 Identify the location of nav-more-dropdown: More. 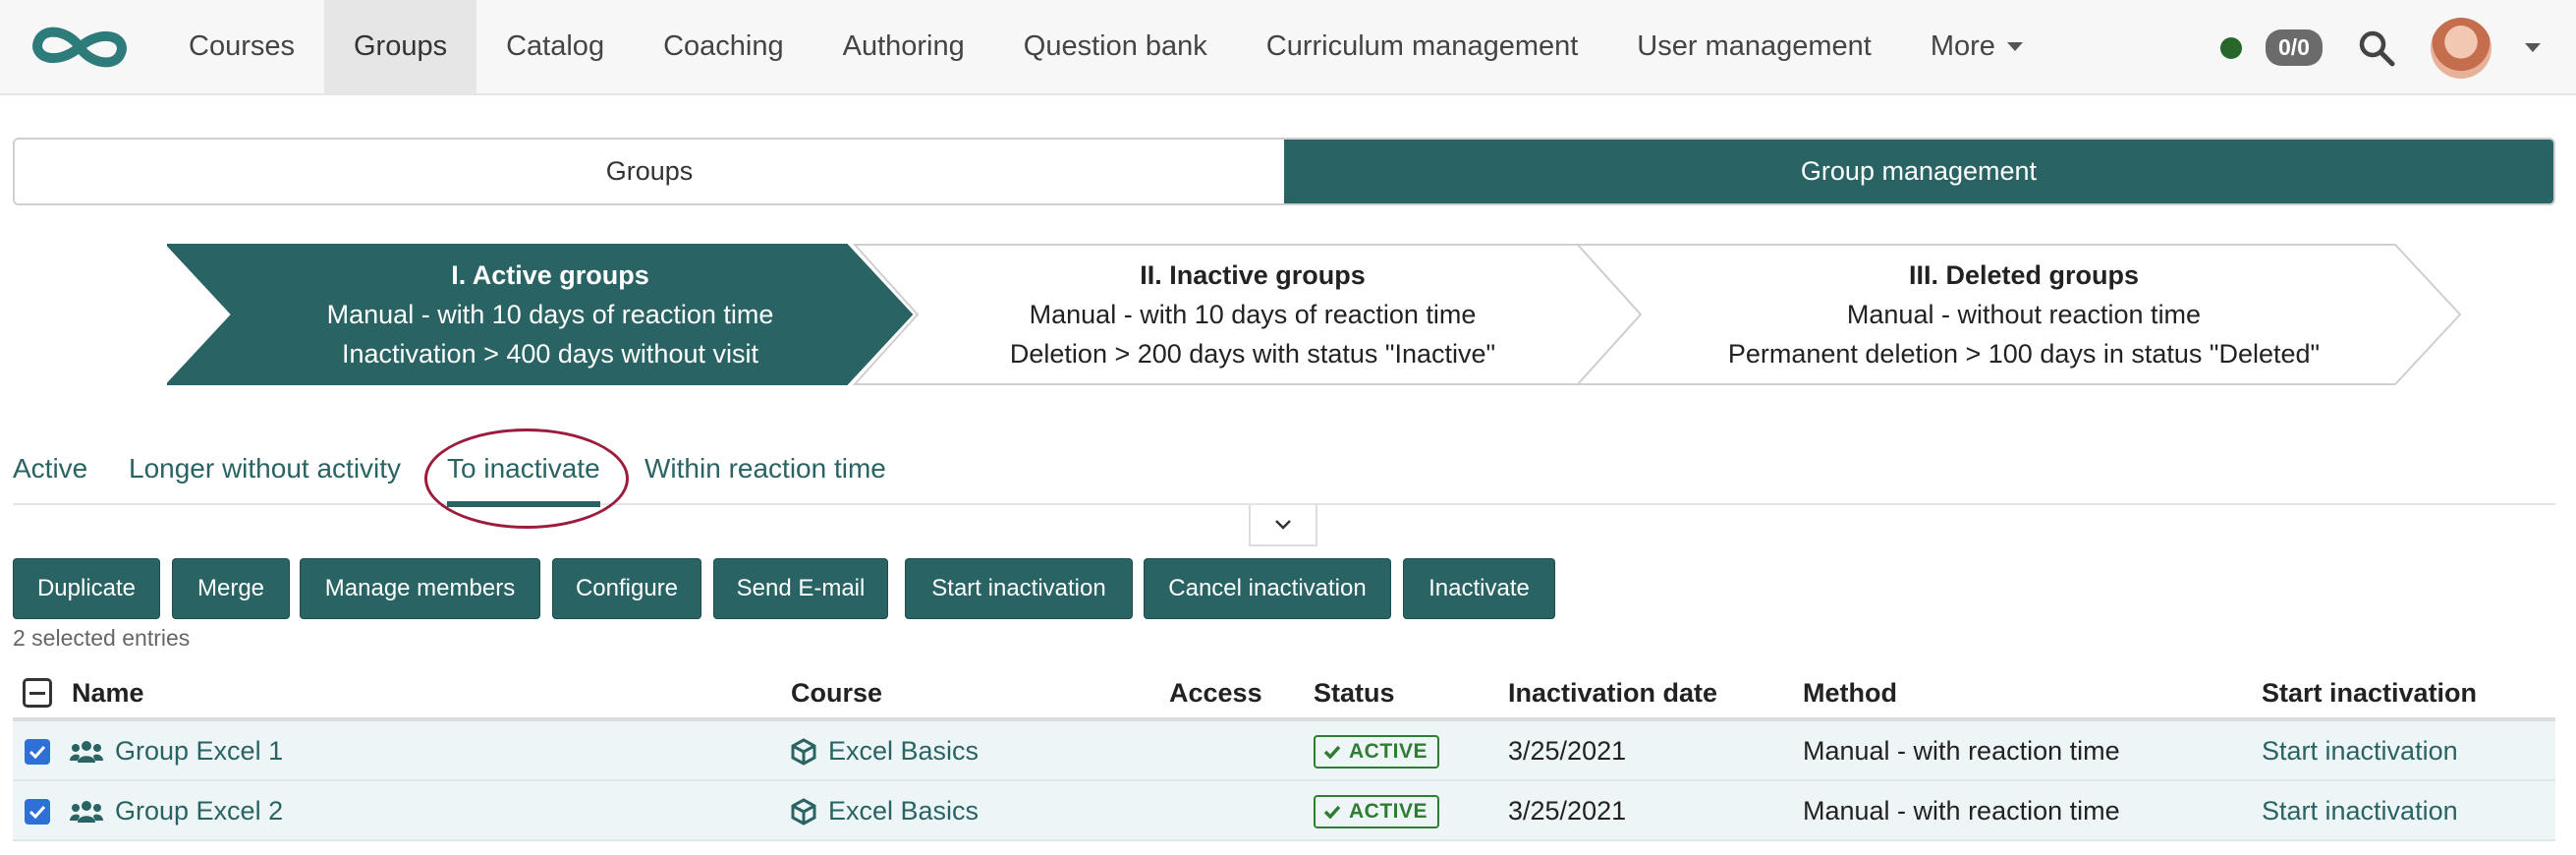
(1976, 47).